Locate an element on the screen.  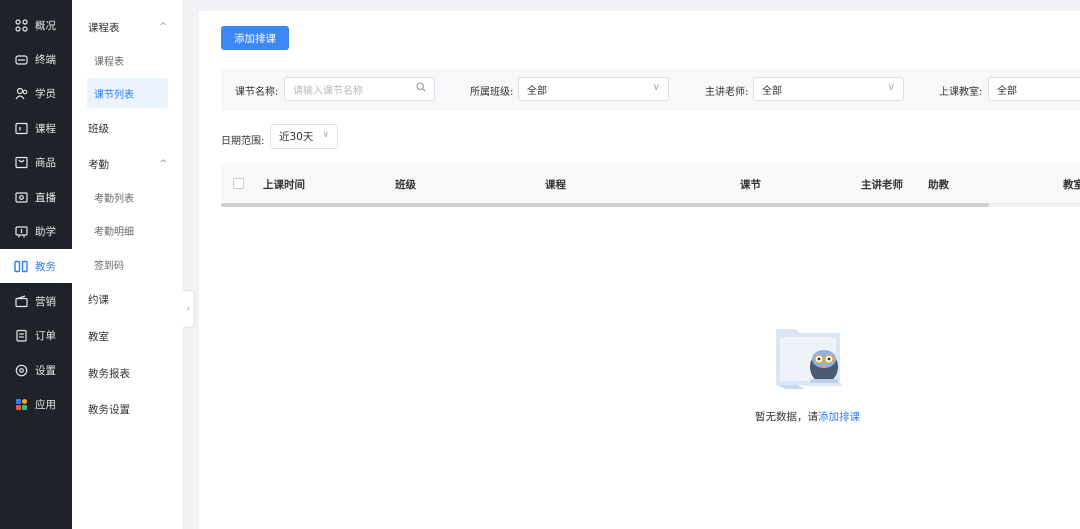
rail-item-label: 商品 is located at coordinates (45, 162).